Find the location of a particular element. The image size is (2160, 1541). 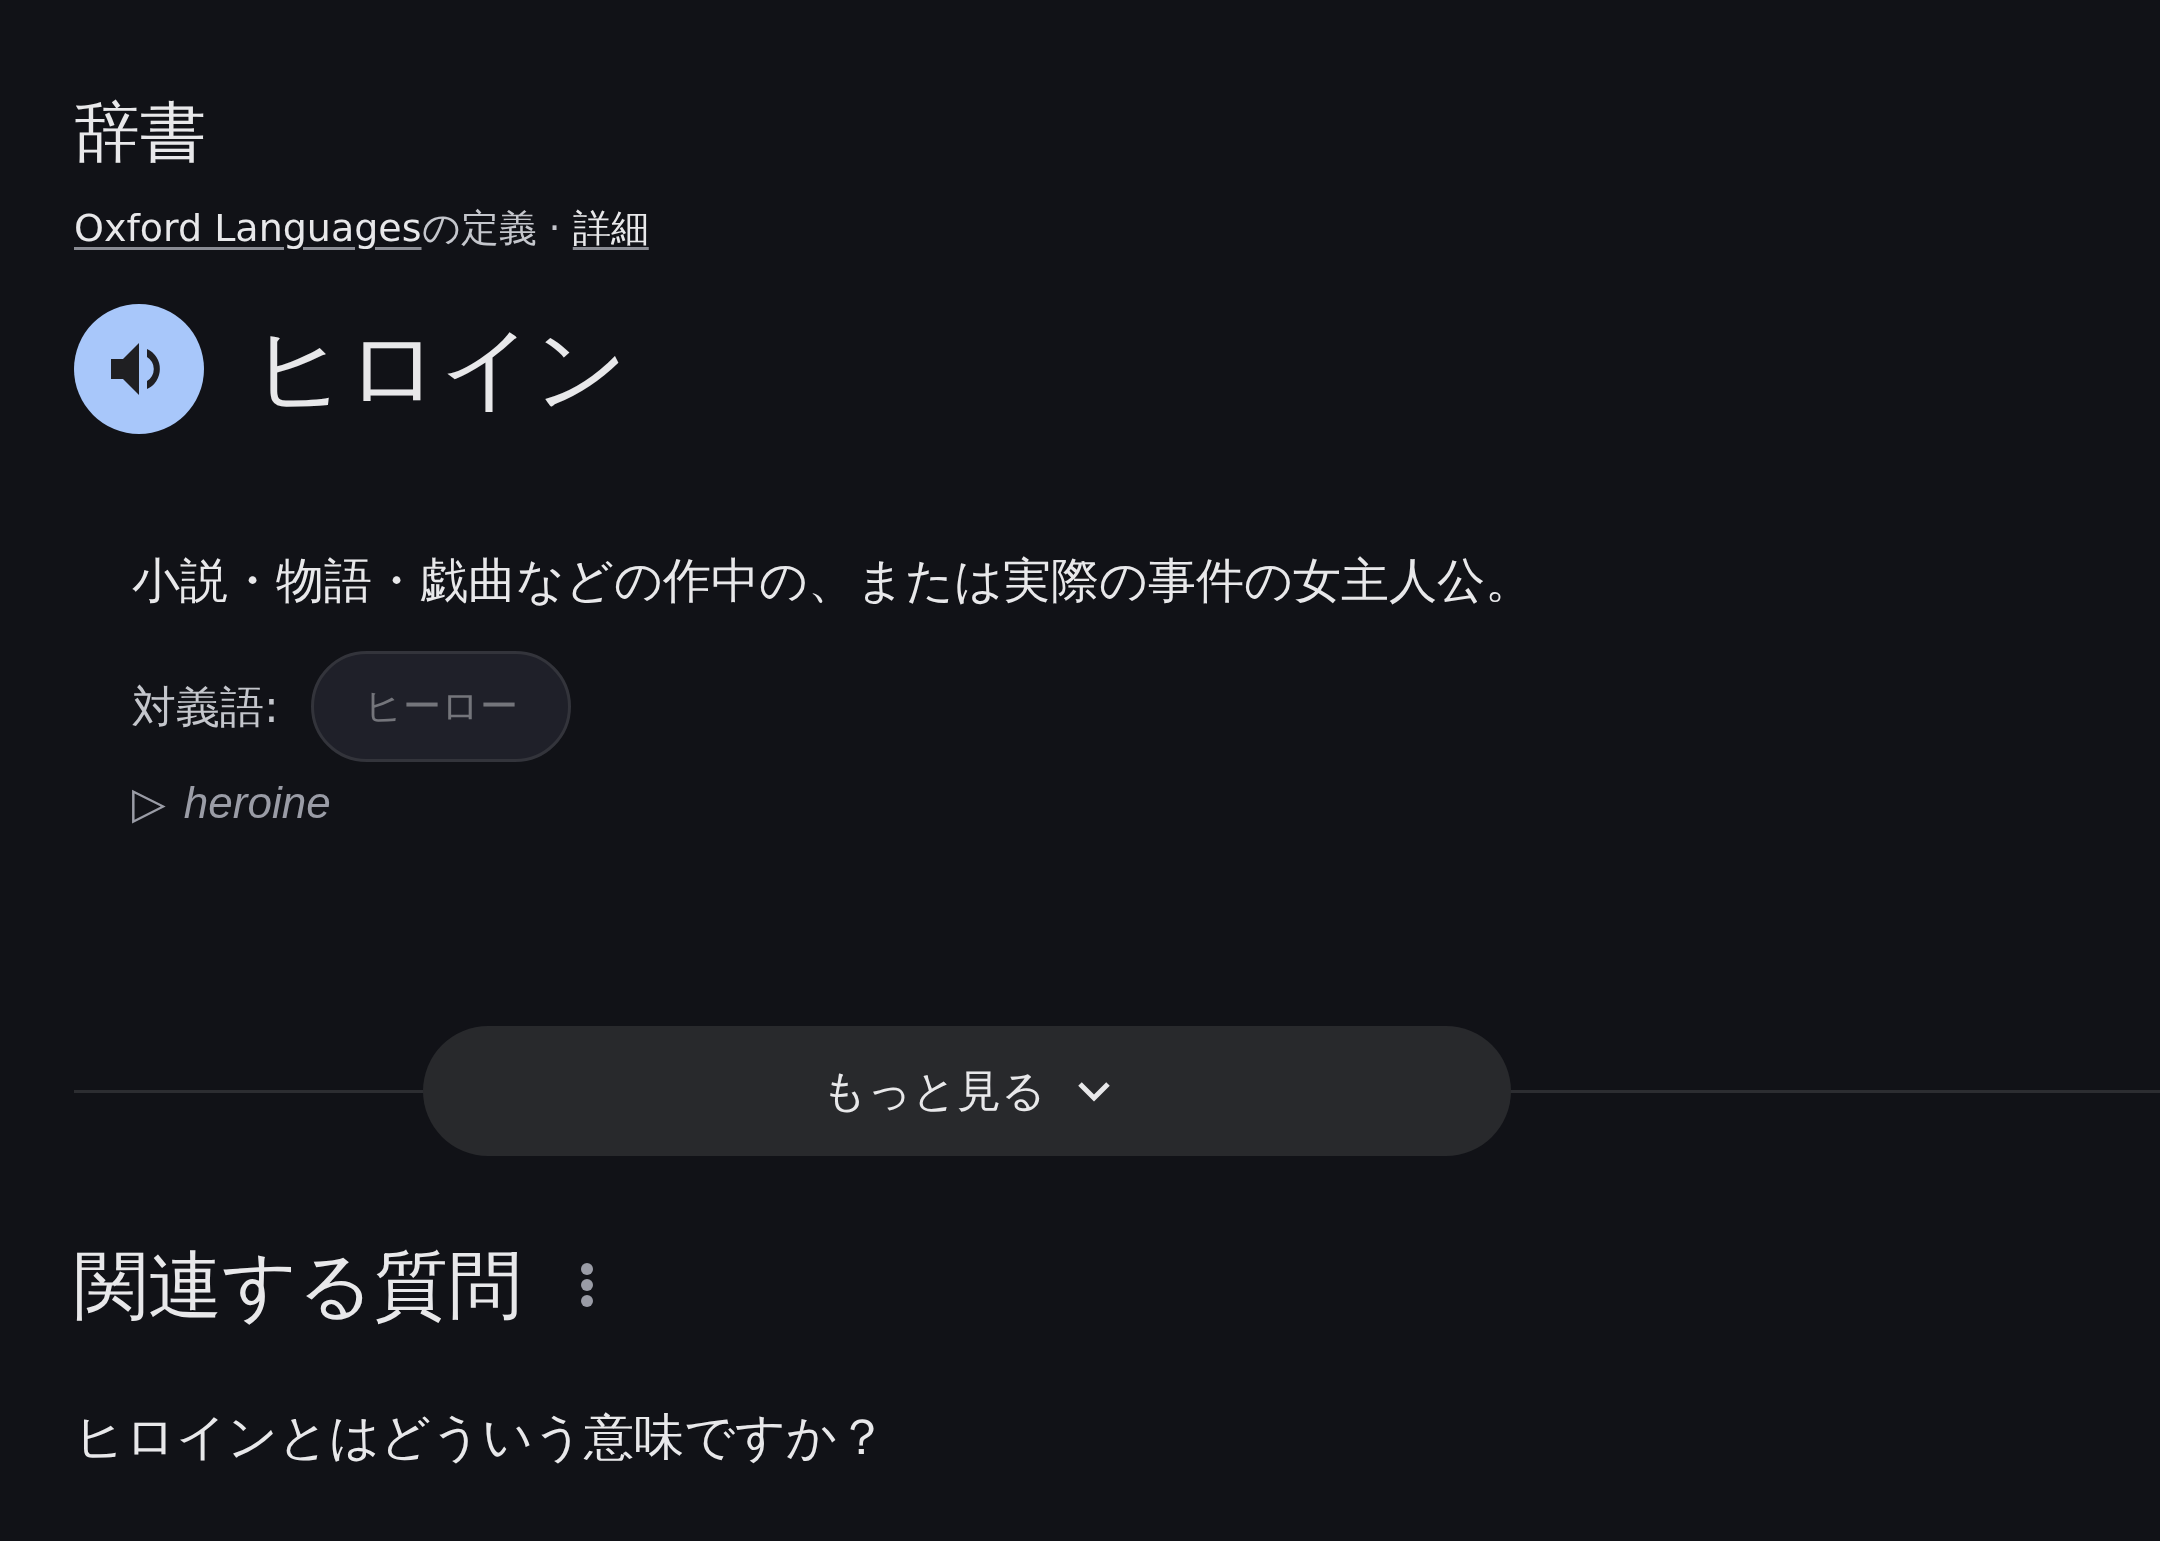

chevron-down-icon is located at coordinates (1094, 1091).